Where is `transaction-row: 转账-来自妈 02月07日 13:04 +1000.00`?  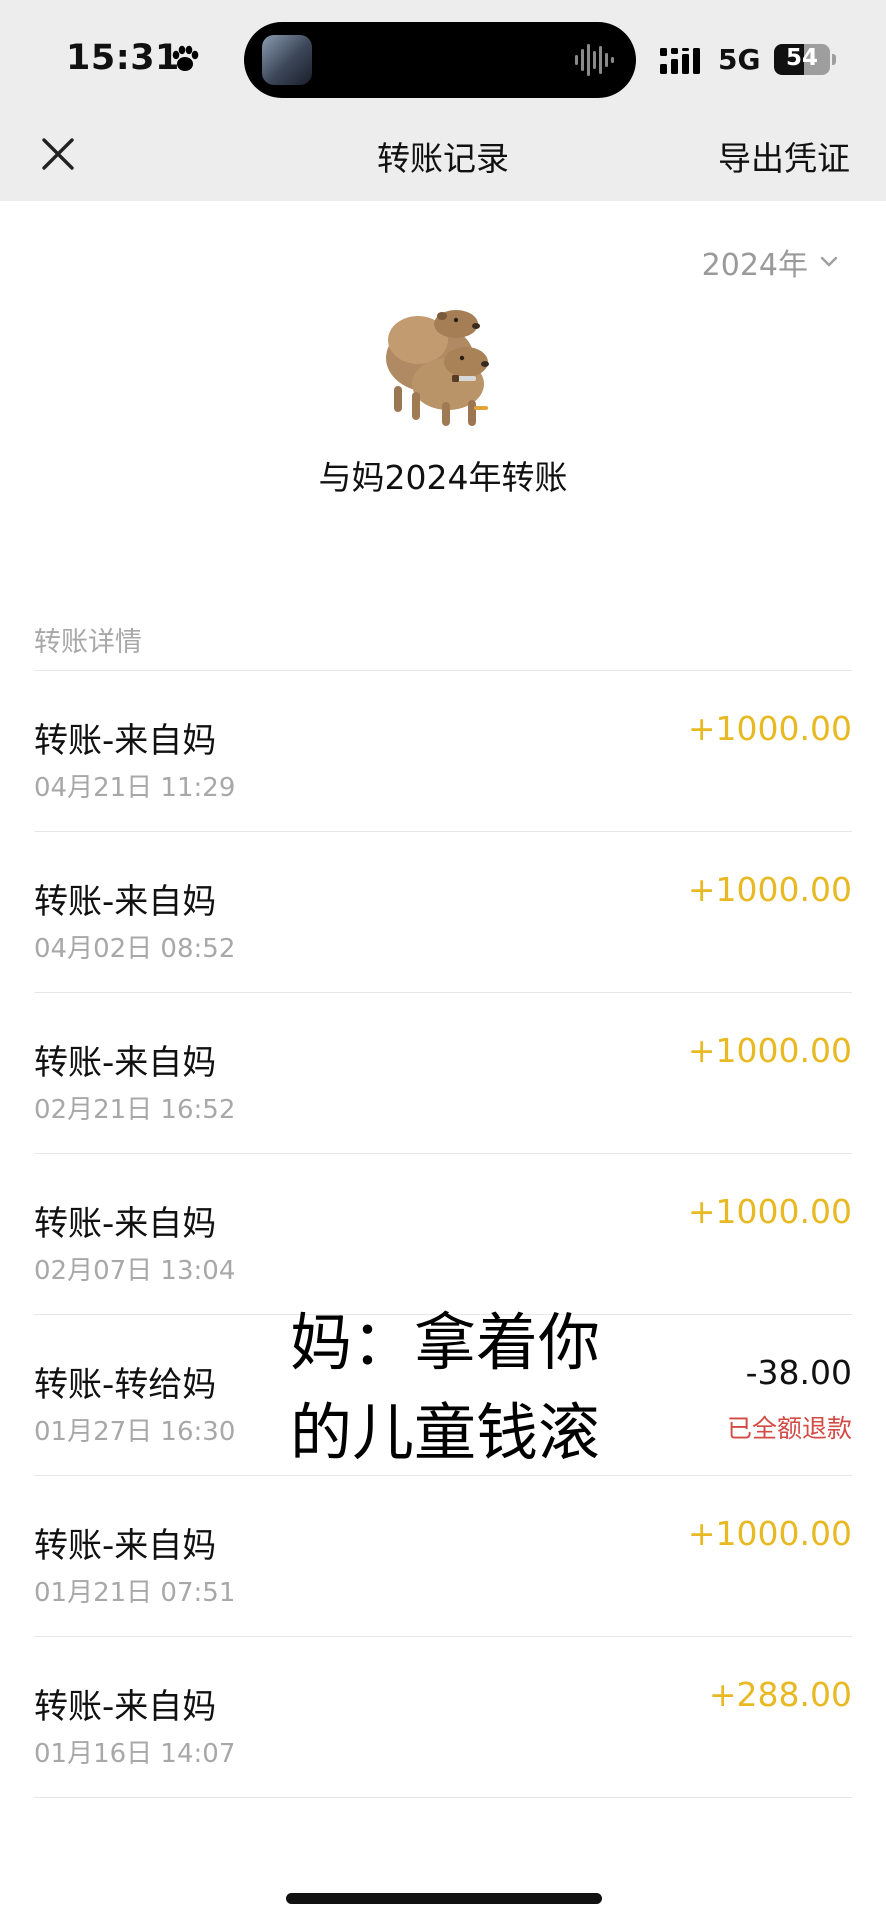
transaction-row: 转账-来自妈 02月07日 13:04 +1000.00 is located at coordinates (443, 1234).